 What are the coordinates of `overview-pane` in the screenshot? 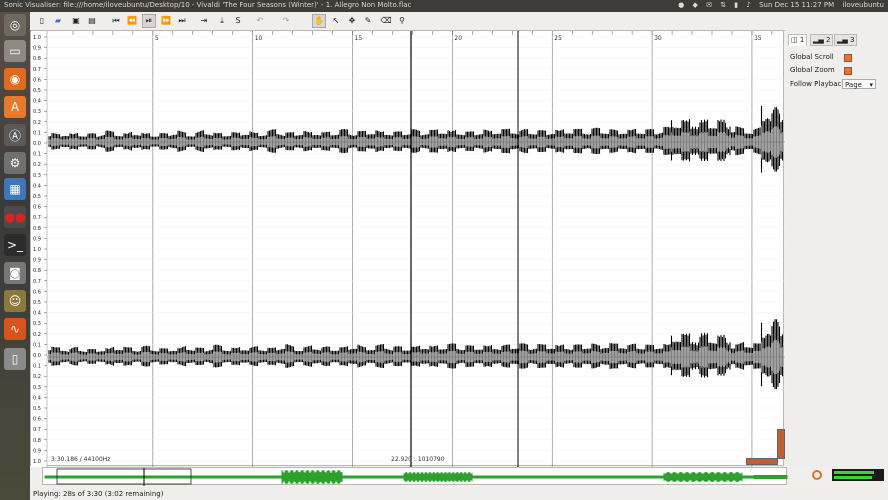 It's located at (415, 476).